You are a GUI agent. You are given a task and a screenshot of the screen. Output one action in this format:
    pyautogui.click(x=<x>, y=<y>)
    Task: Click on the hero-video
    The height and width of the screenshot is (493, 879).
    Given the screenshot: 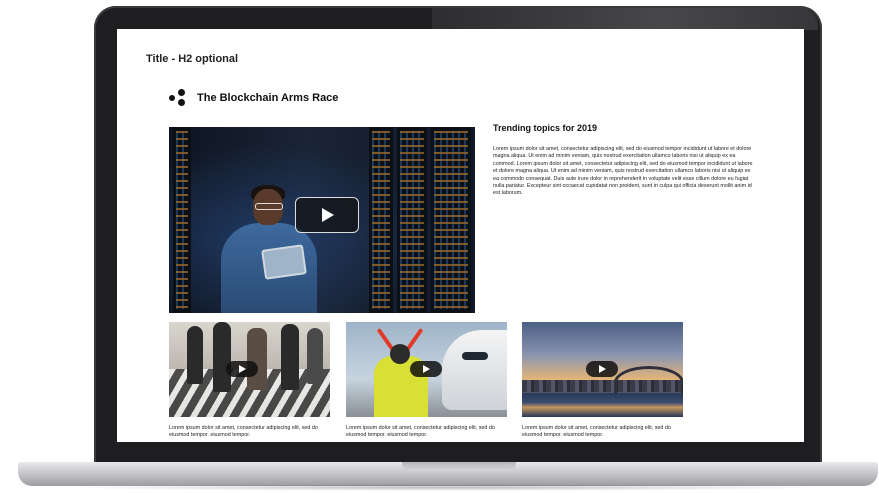 What is the action you would take?
    pyautogui.click(x=322, y=220)
    